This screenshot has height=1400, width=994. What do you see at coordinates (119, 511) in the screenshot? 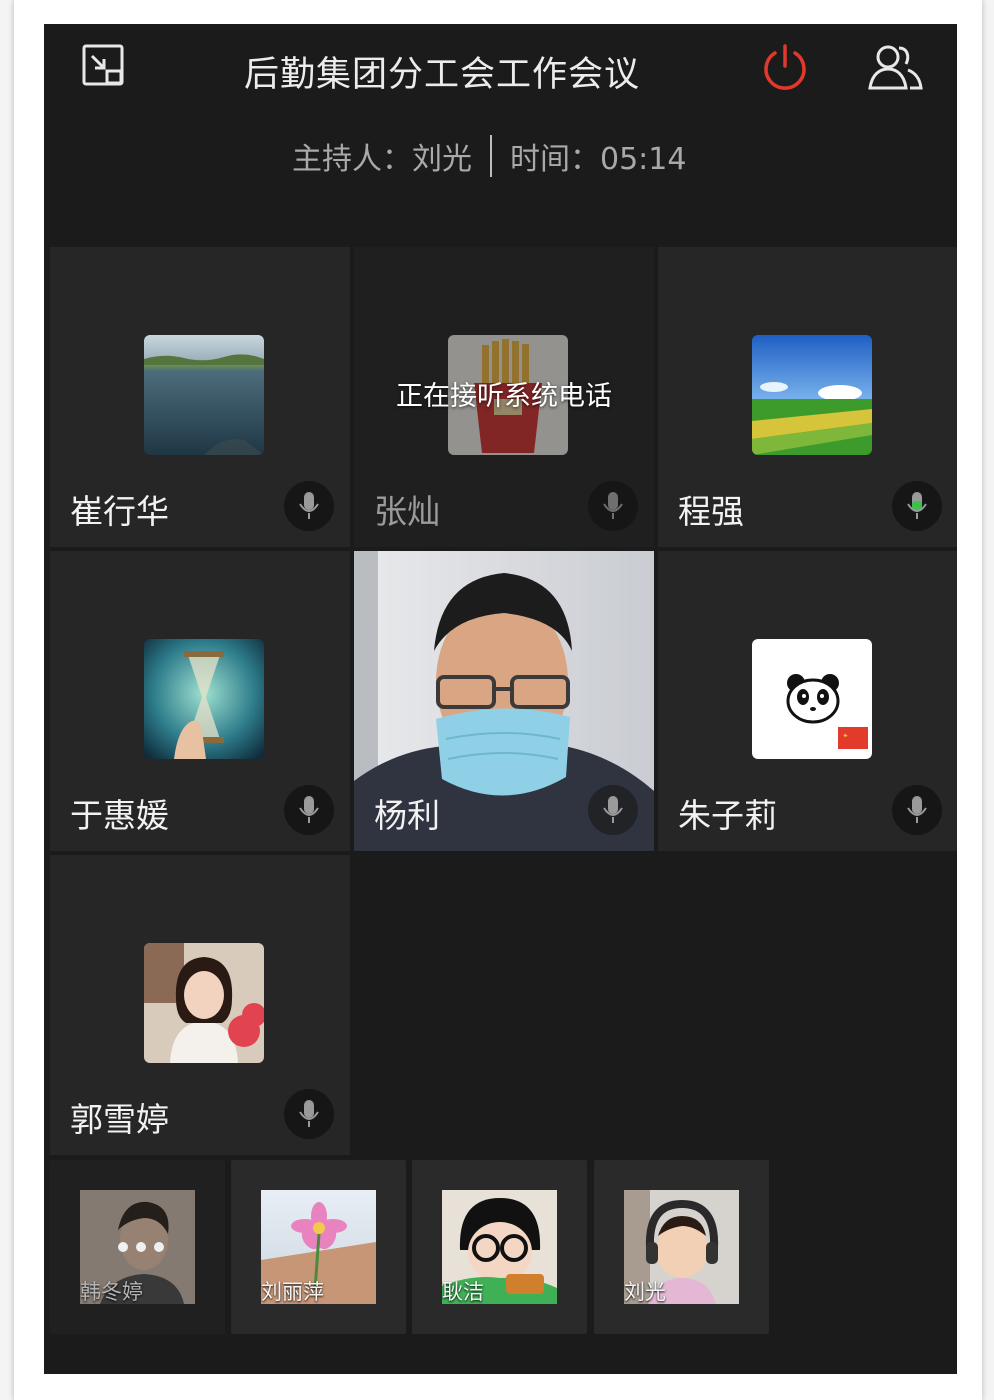
I see `participant-name: 崔行华` at bounding box center [119, 511].